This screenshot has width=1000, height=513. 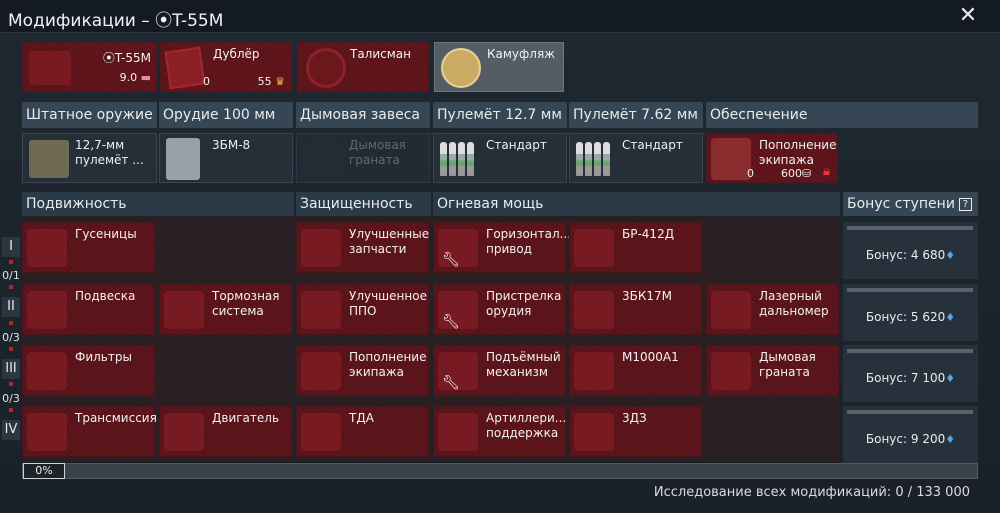 I want to click on title-bar: Модификации – ⦿T-55M ✕, so click(x=500, y=16).